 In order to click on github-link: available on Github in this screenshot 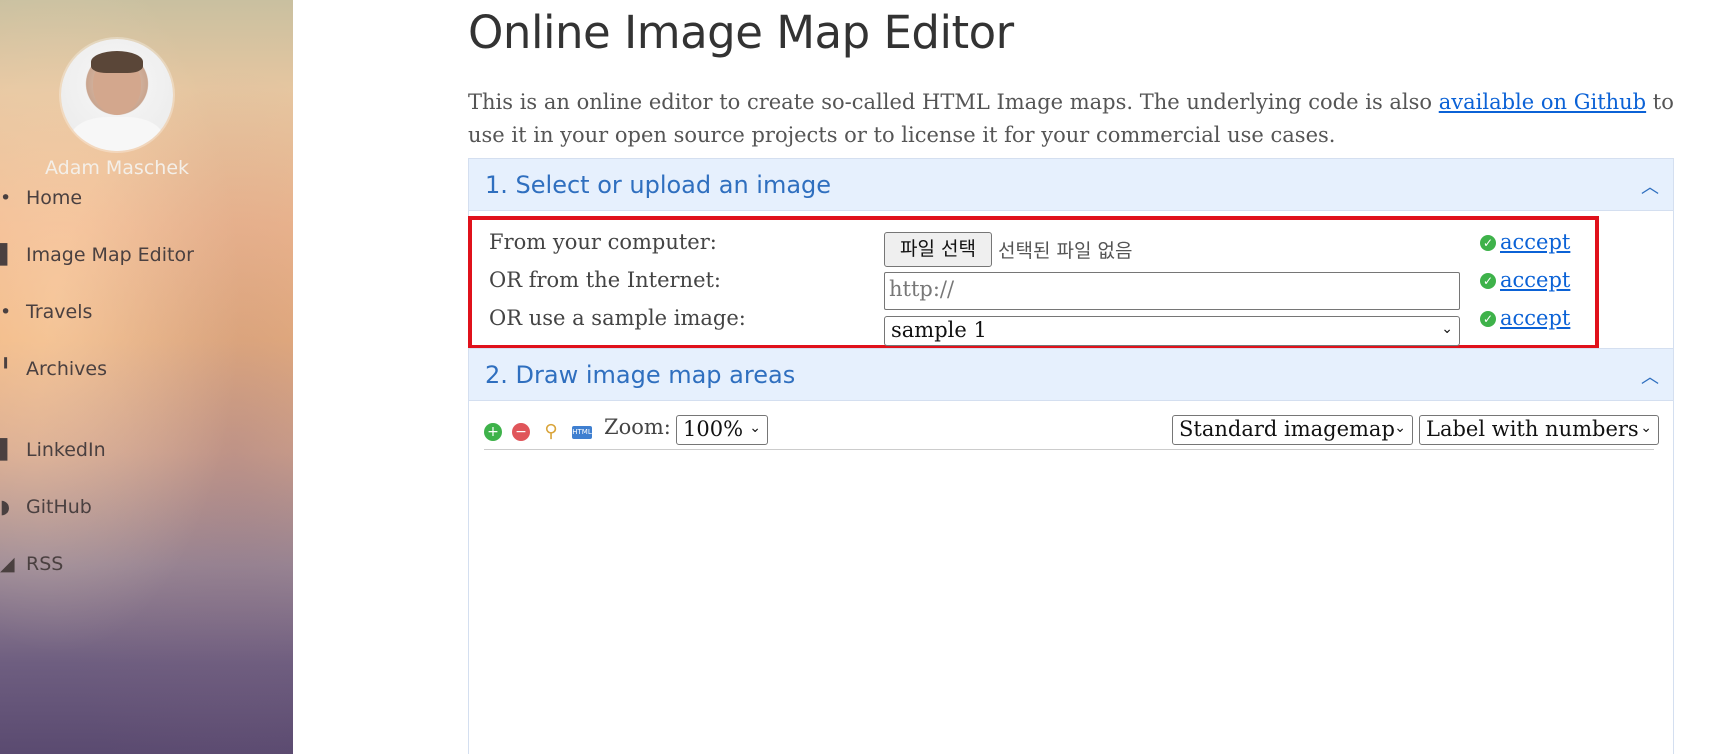, I will do `click(1542, 102)`.